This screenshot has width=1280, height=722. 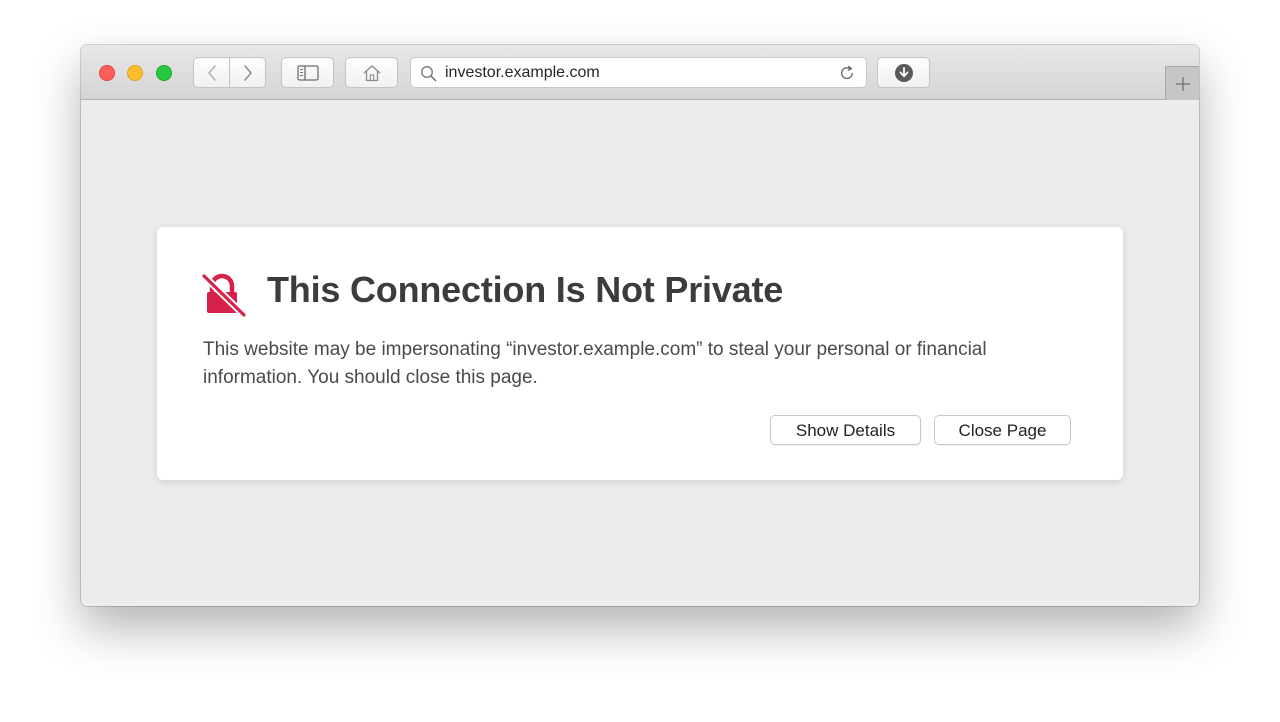 I want to click on window-zoom-button, so click(x=164, y=73).